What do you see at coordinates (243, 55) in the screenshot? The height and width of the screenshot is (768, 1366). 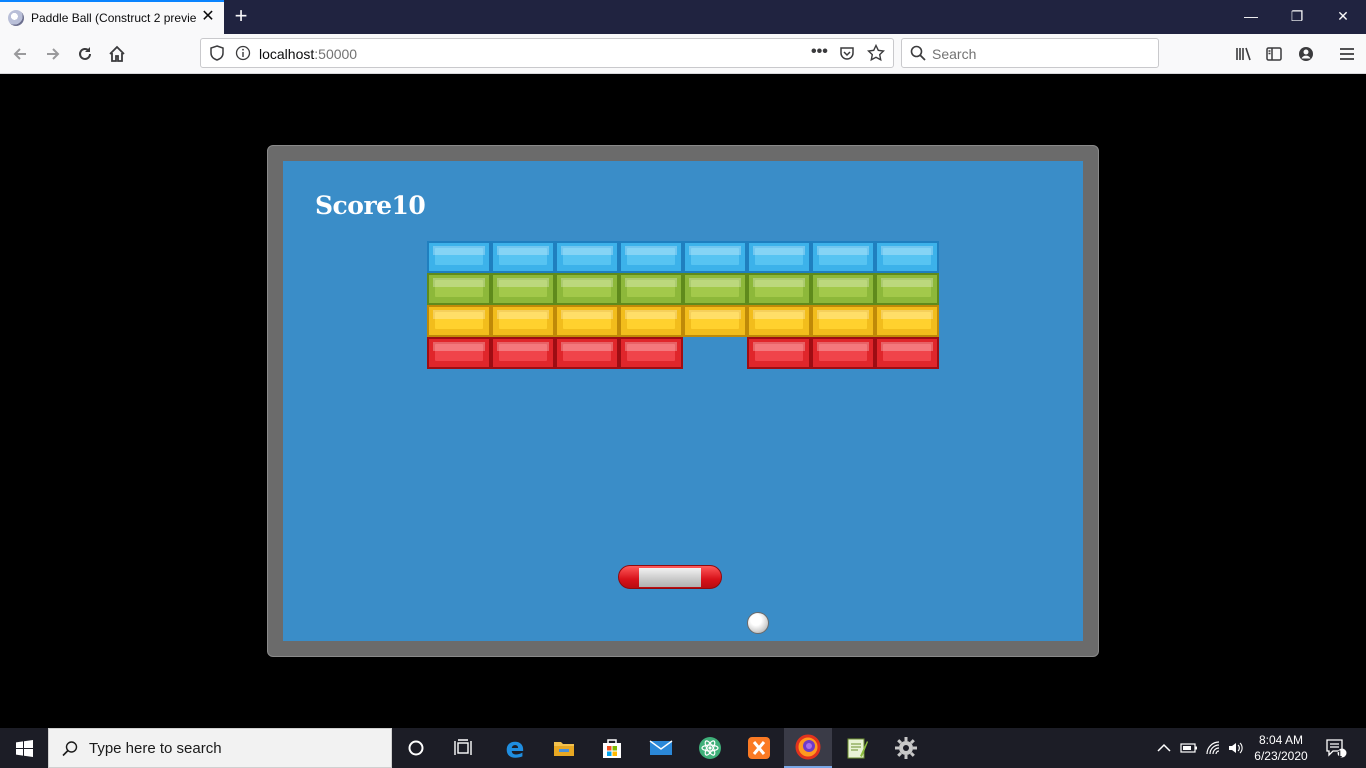 I see `site-info-icon` at bounding box center [243, 55].